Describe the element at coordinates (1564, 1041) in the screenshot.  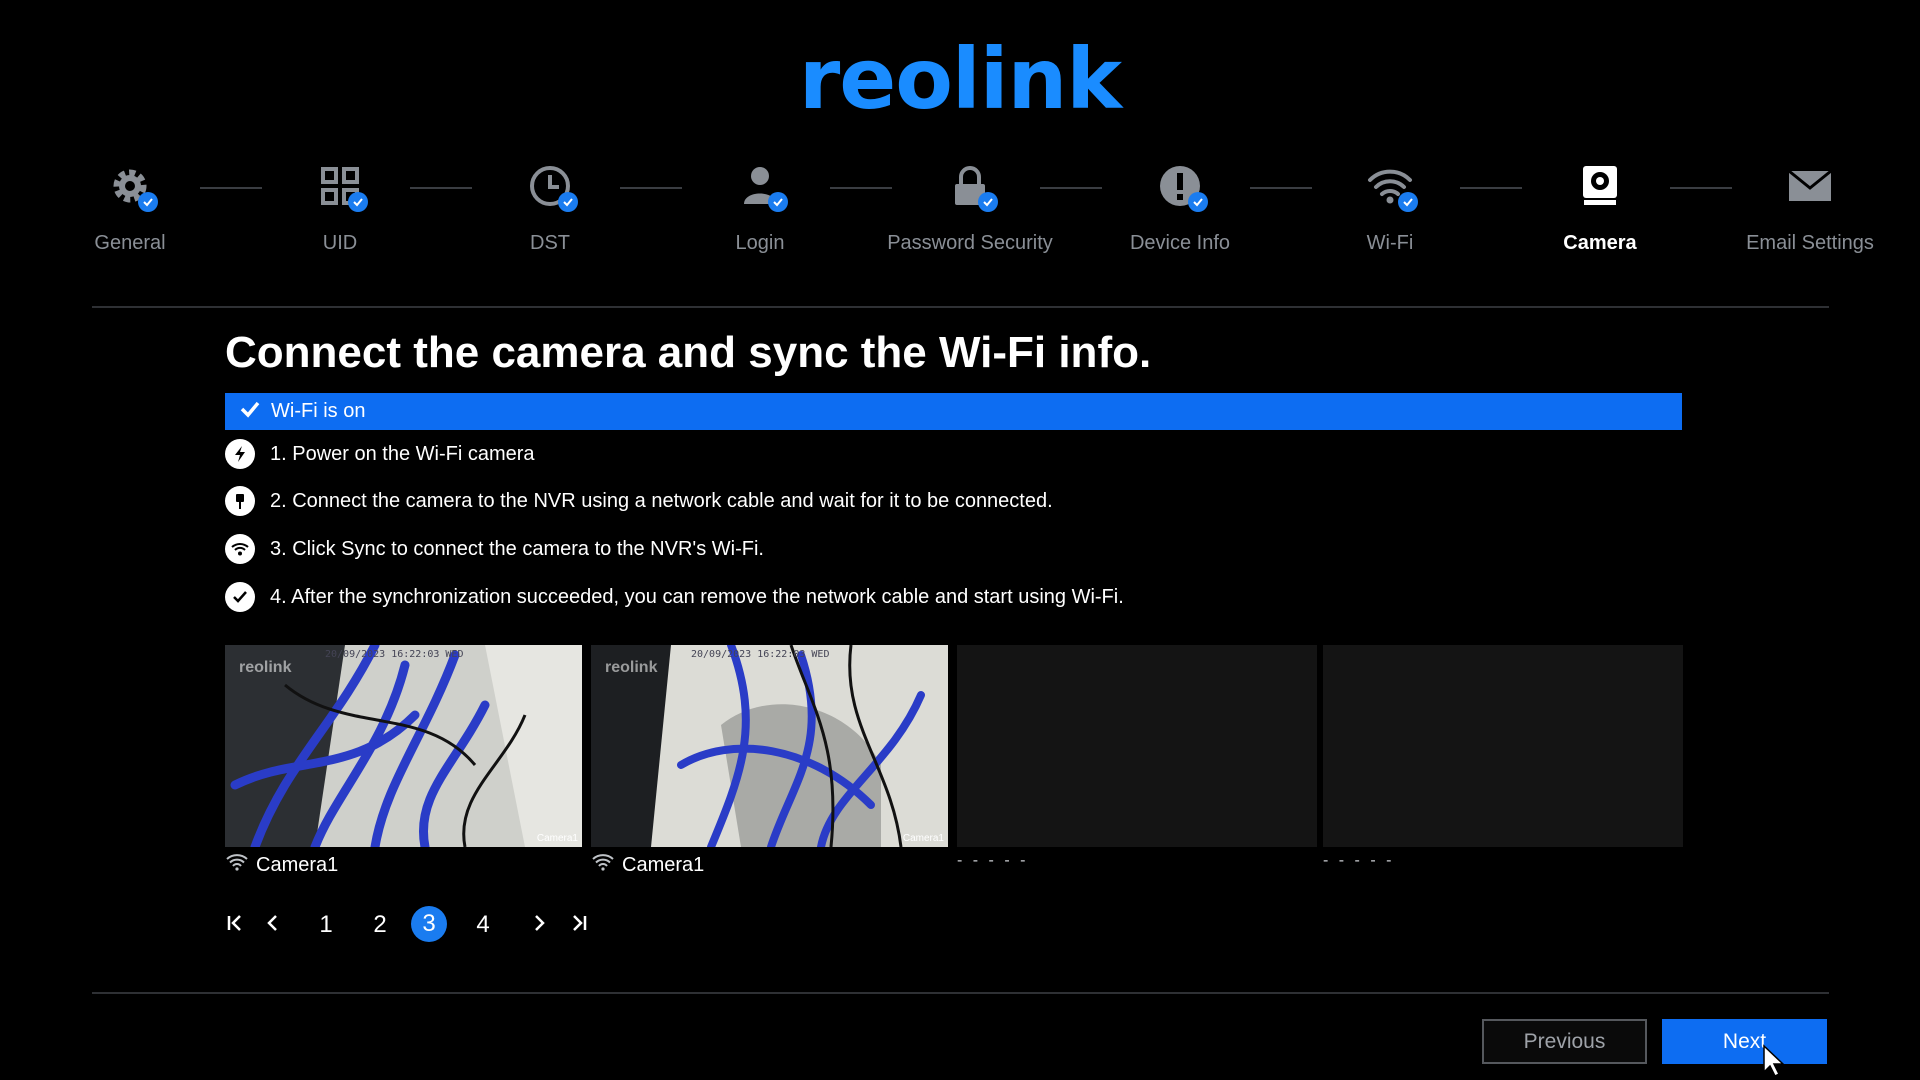
I see `previous-button: Previous` at that location.